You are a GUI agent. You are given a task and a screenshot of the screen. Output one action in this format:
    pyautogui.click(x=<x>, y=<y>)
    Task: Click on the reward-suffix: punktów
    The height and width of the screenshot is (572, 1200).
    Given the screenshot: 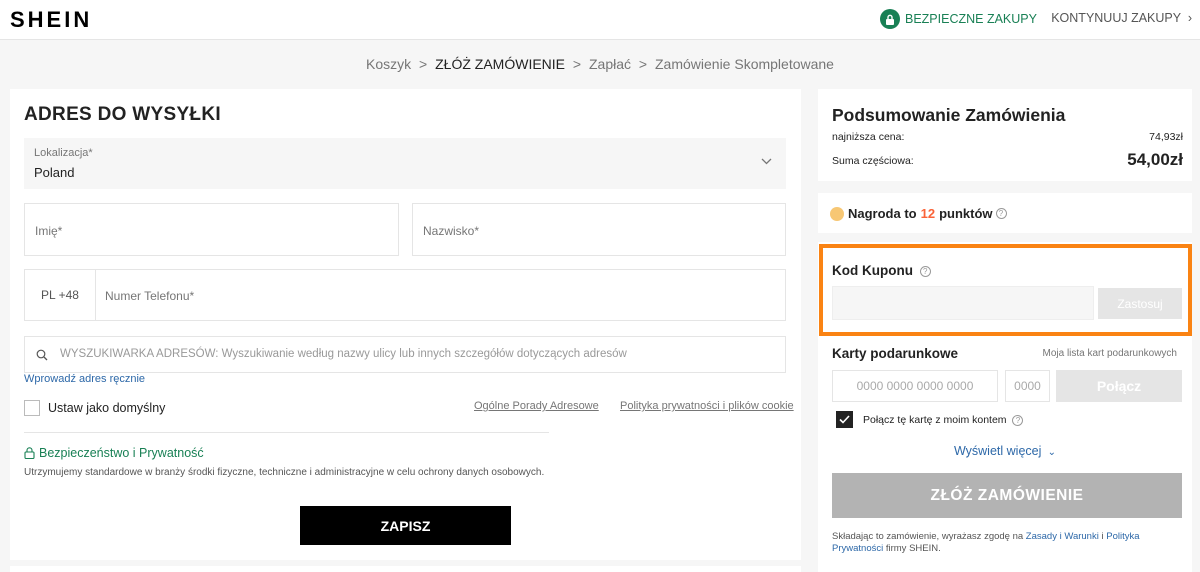 What is the action you would take?
    pyautogui.click(x=966, y=213)
    